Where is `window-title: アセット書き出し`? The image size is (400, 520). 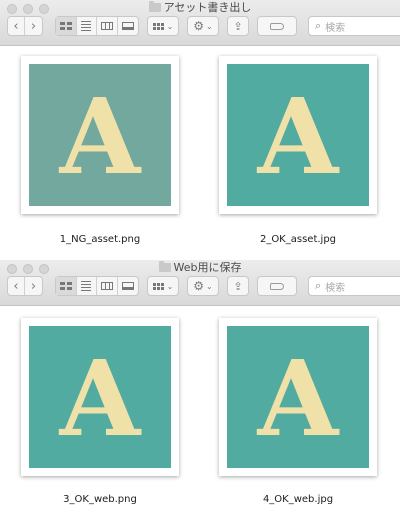 window-title: アセット書き出し is located at coordinates (200, 8).